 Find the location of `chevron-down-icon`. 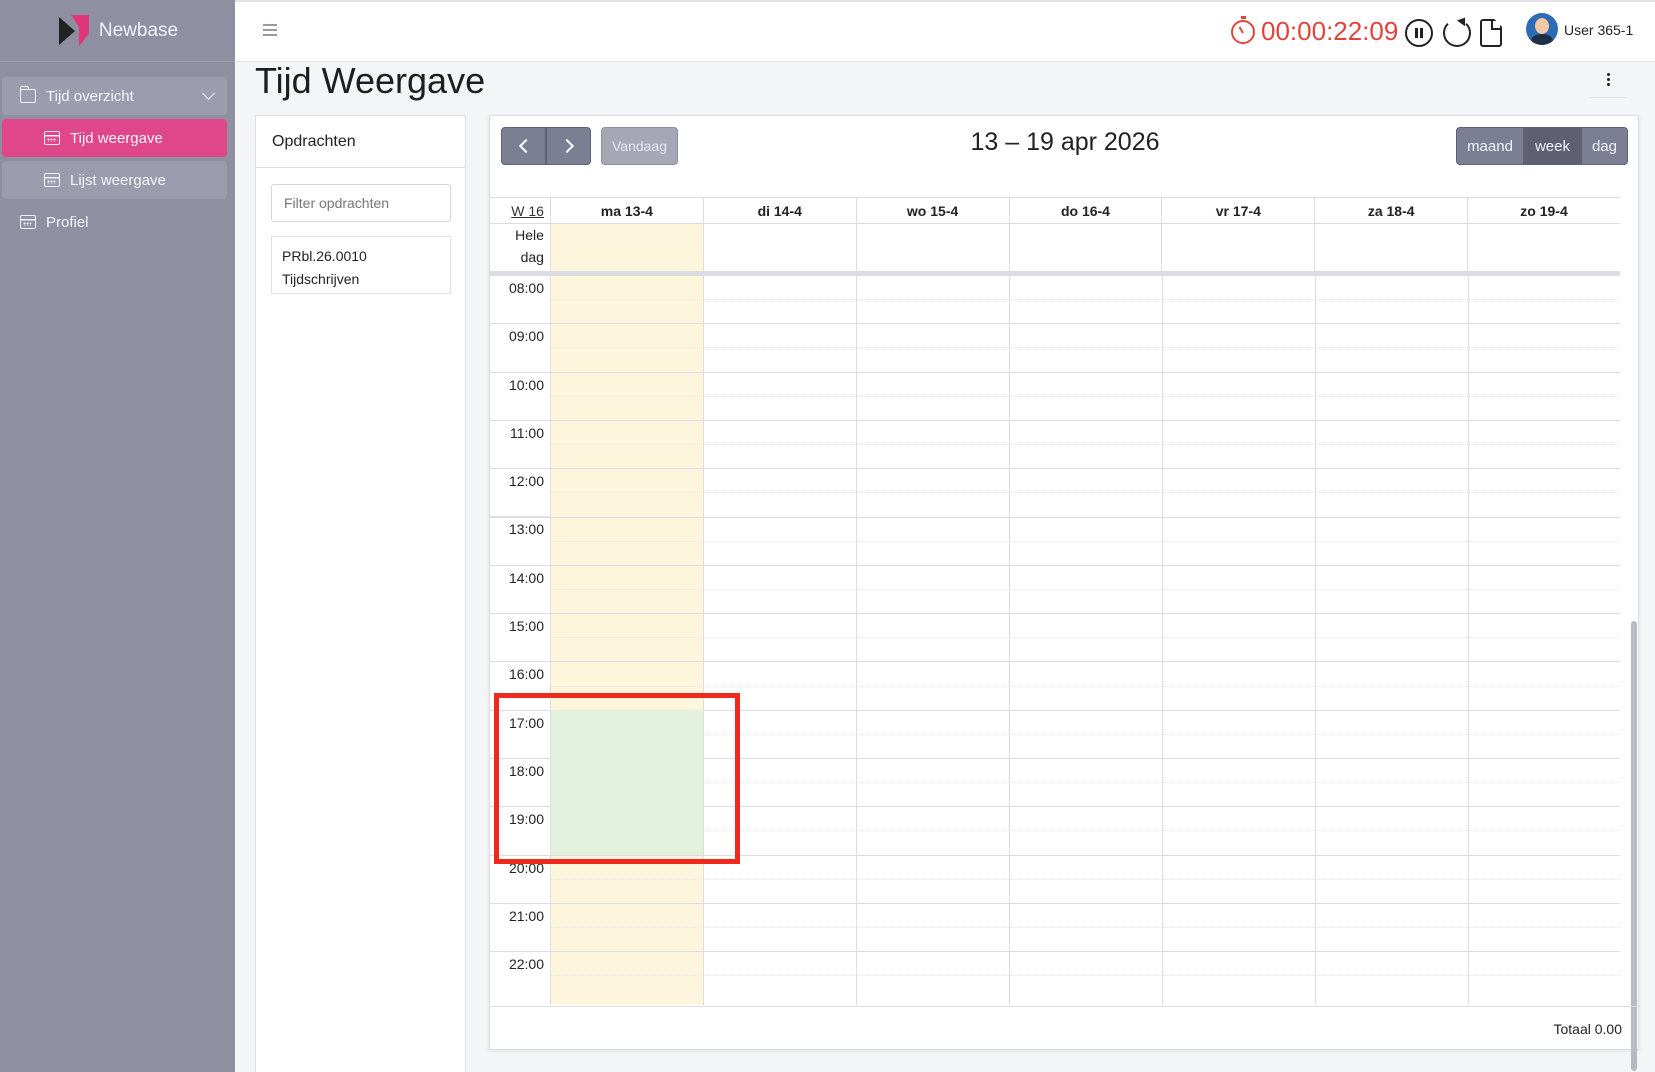

chevron-down-icon is located at coordinates (208, 93).